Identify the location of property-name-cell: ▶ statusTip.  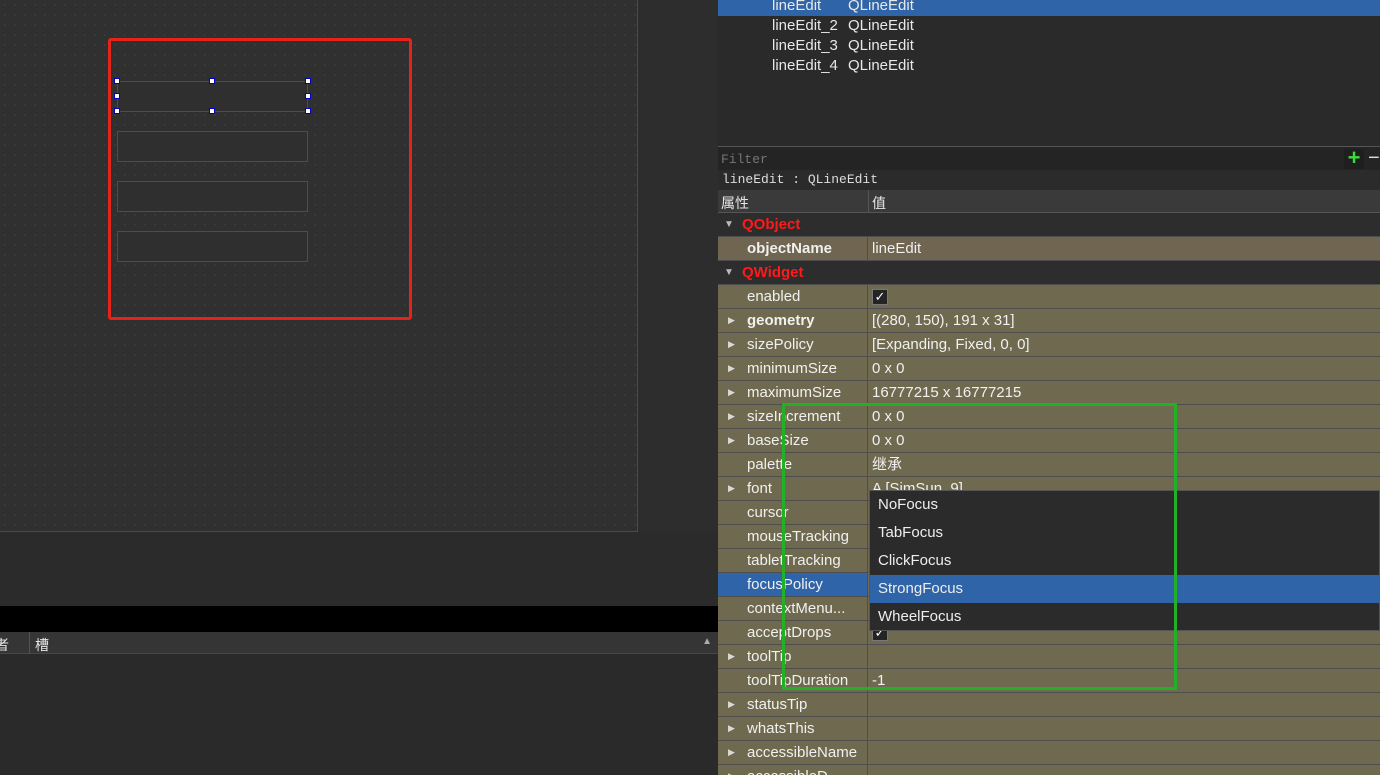
(793, 704).